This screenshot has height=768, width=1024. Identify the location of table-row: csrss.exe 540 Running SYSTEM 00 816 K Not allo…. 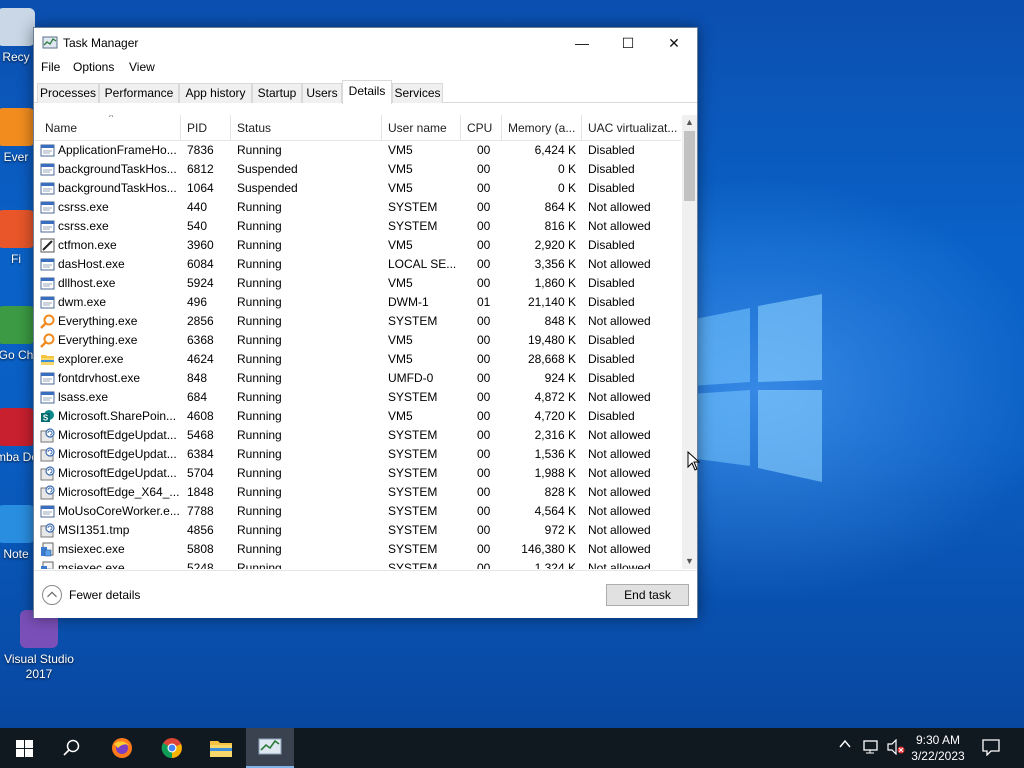
(357, 226).